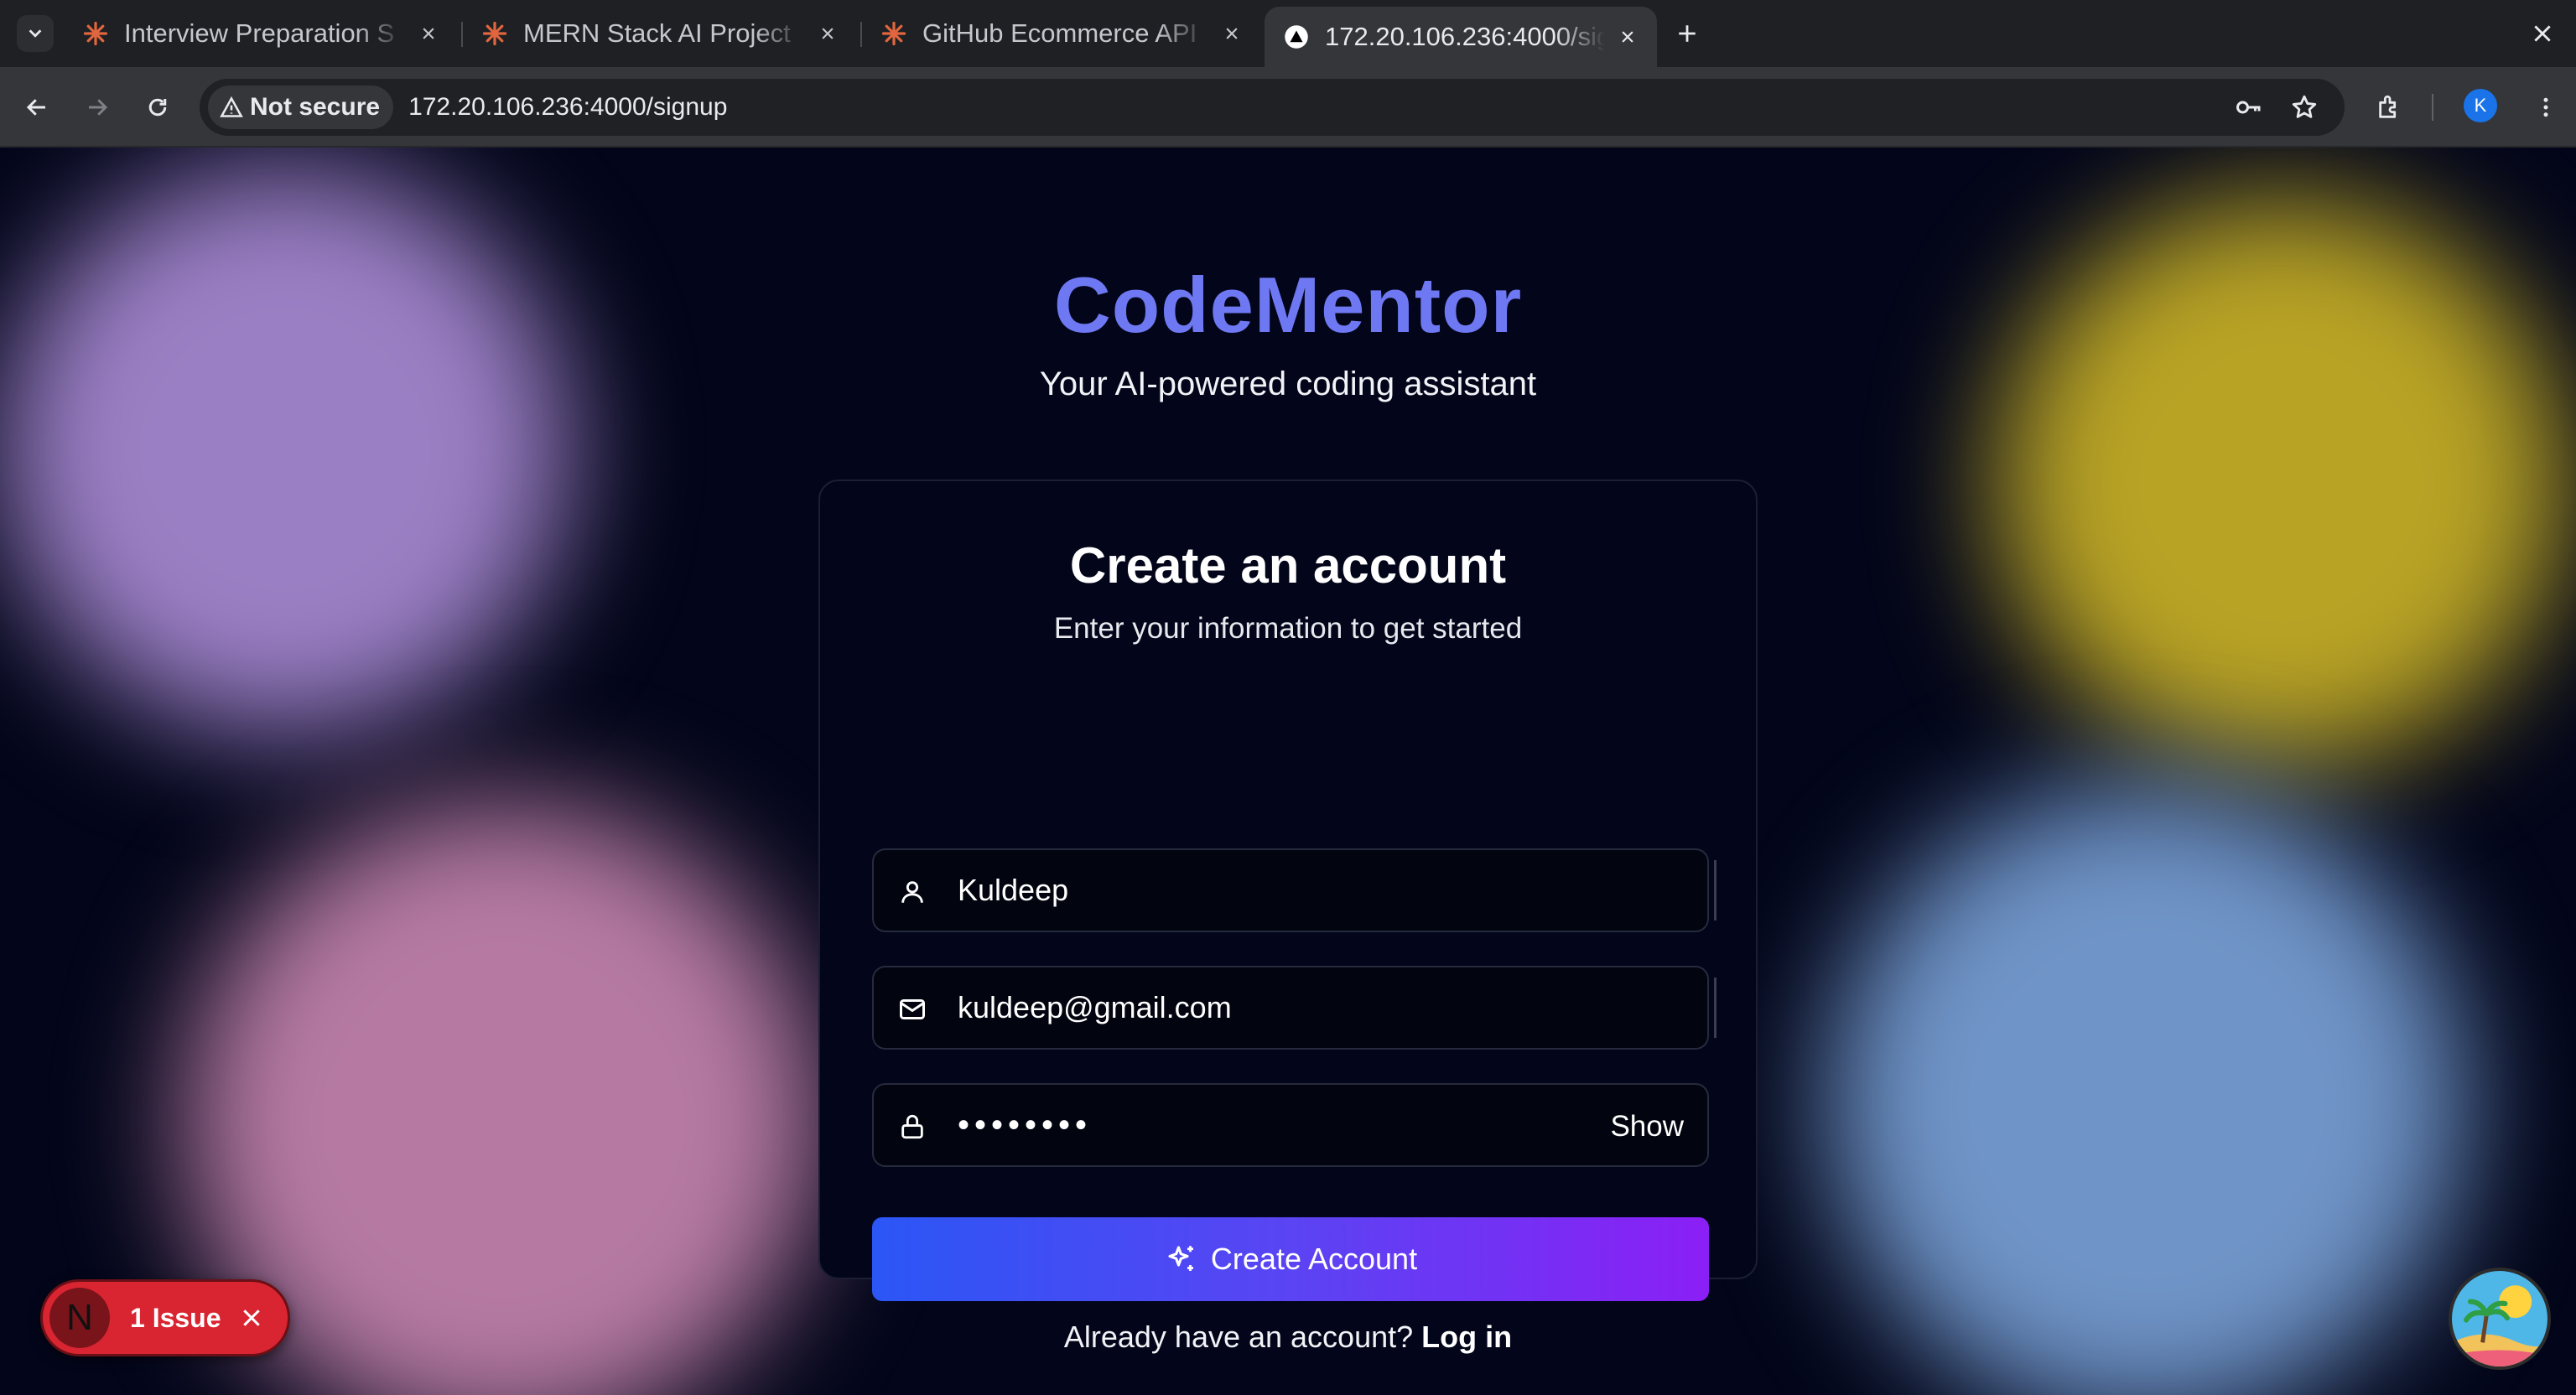  I want to click on arrow-left-icon, so click(35, 107).